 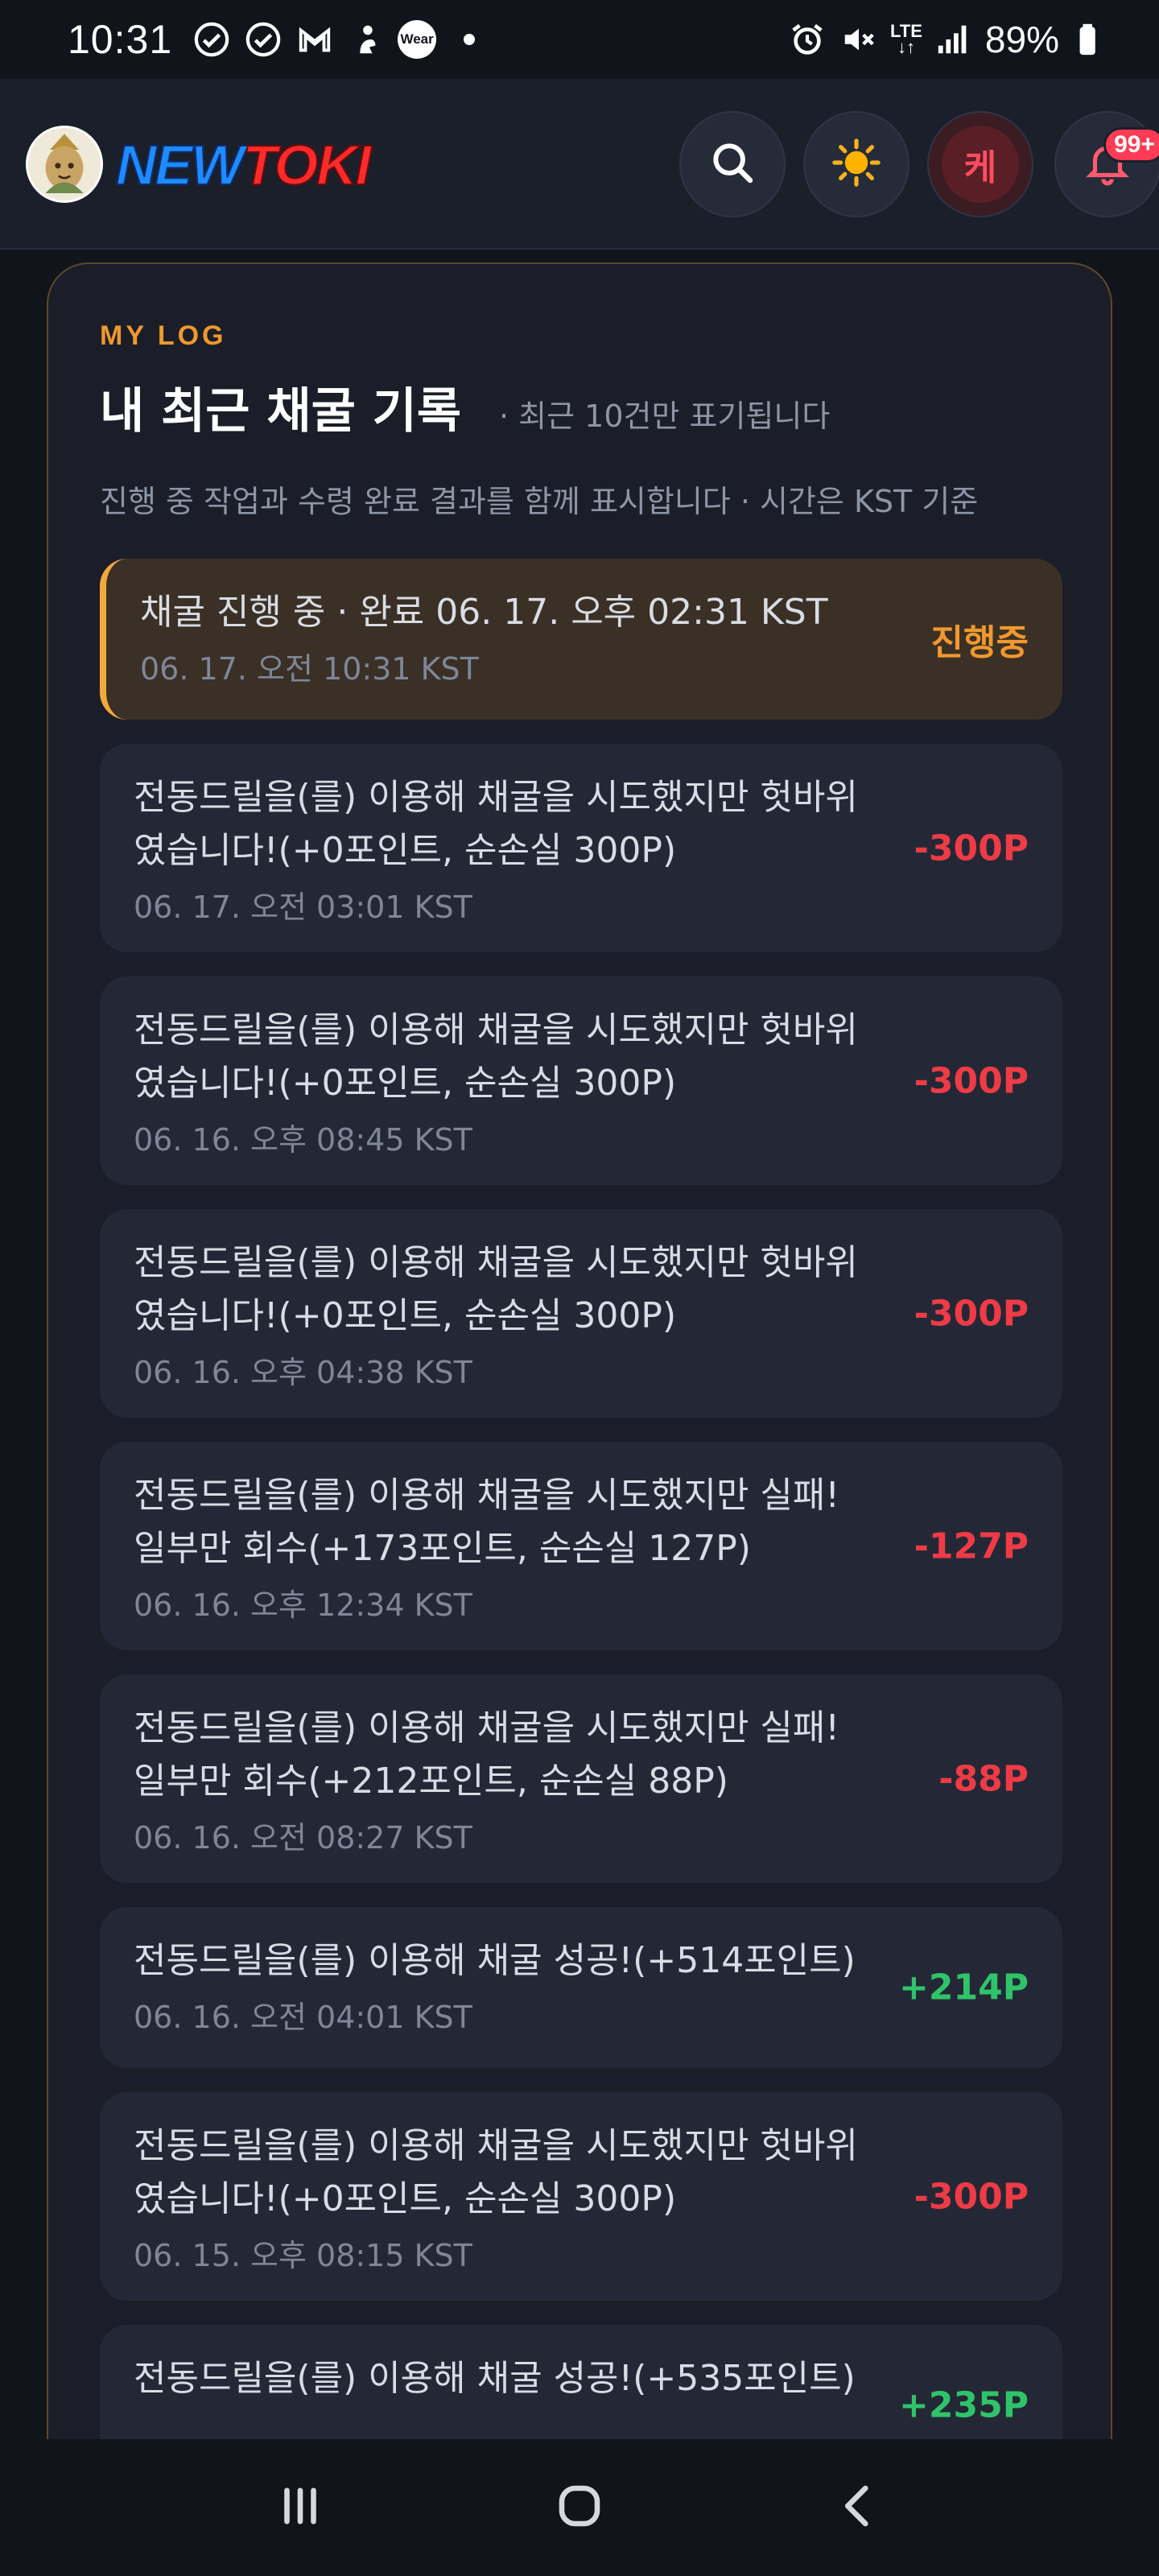 What do you see at coordinates (303, 1140) in the screenshot?
I see `log-item-time: 06. 16. 오후 08:45 KST` at bounding box center [303, 1140].